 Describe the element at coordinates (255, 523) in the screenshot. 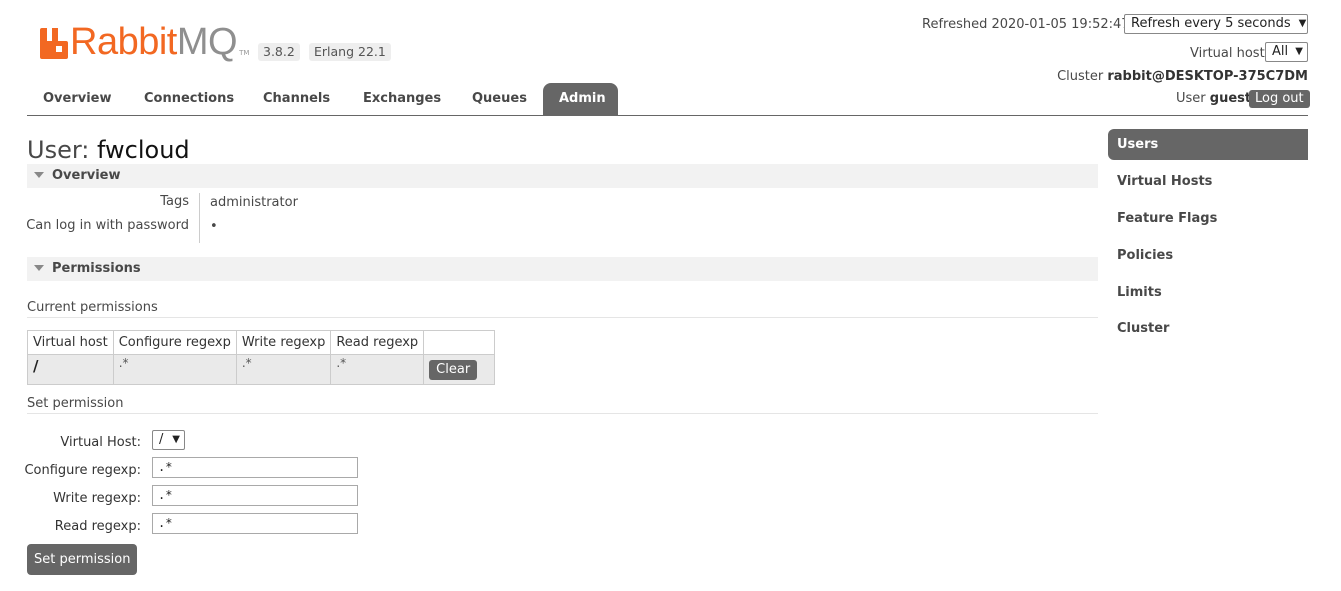

I see `read-regexp-input: .*` at that location.